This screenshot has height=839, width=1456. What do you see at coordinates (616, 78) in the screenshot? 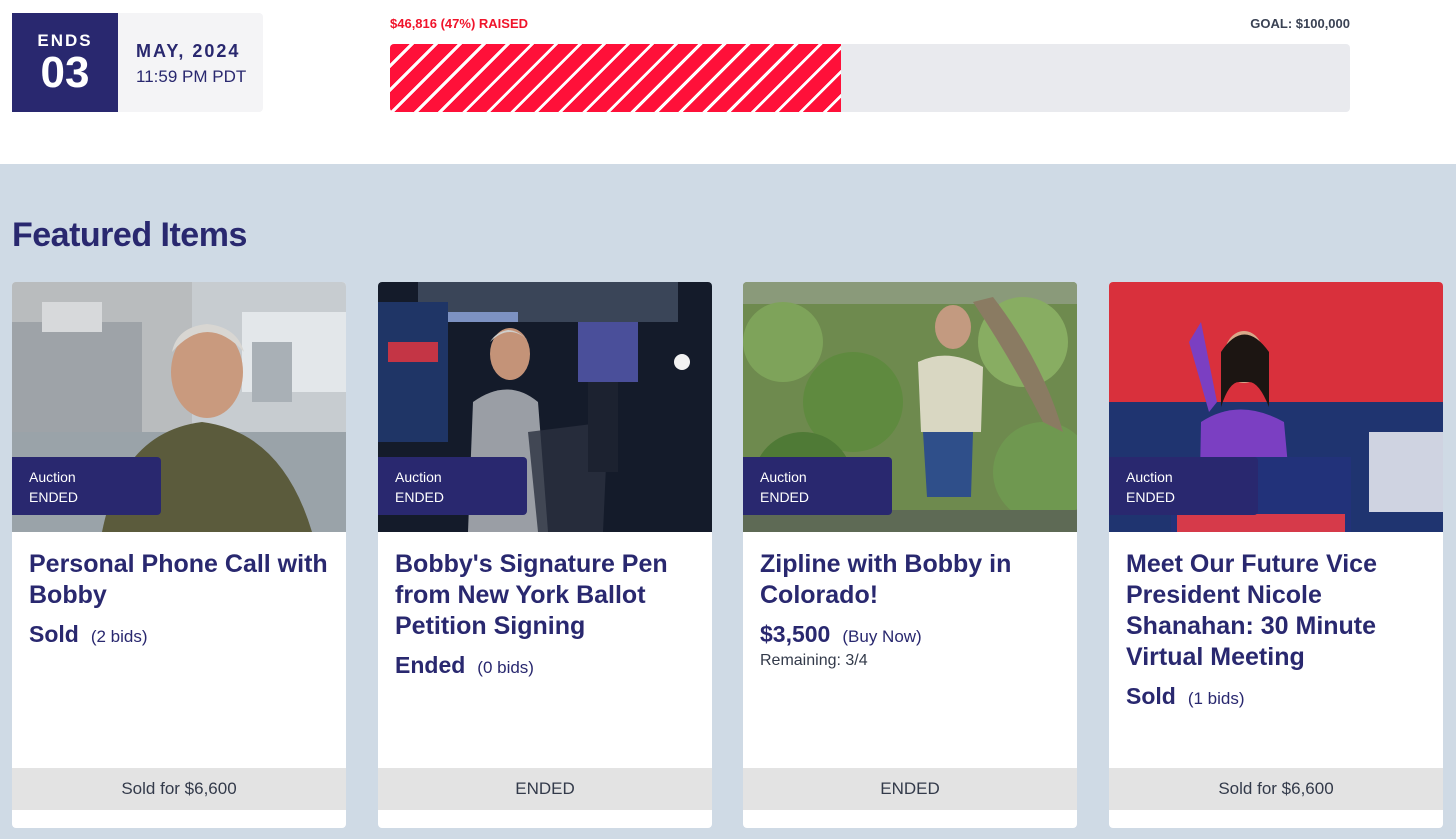
I see `fundraising-progress-fill` at bounding box center [616, 78].